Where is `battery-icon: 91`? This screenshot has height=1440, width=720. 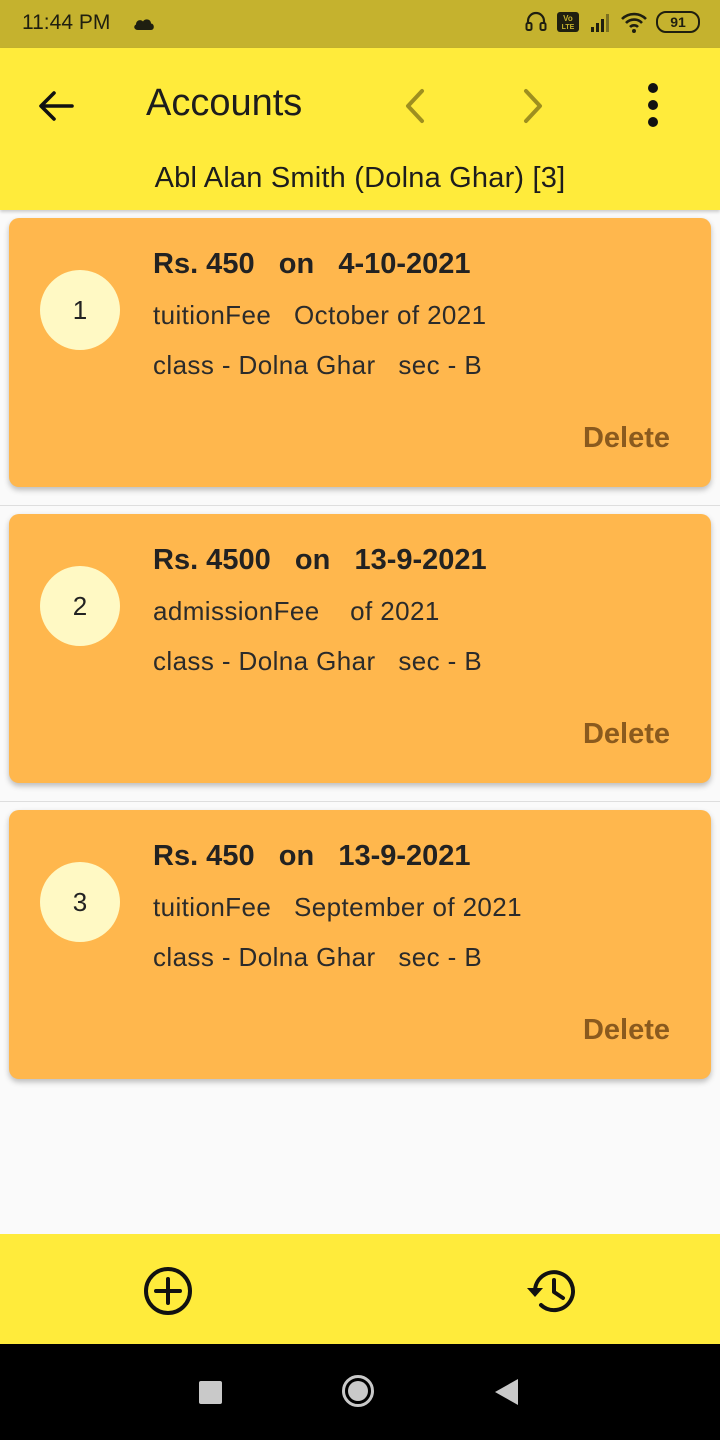 battery-icon: 91 is located at coordinates (678, 22).